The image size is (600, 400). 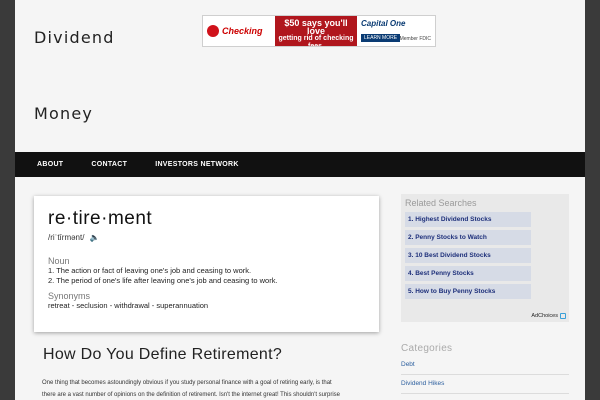 What do you see at coordinates (383, 23) in the screenshot?
I see `ad-logo: Capital One` at bounding box center [383, 23].